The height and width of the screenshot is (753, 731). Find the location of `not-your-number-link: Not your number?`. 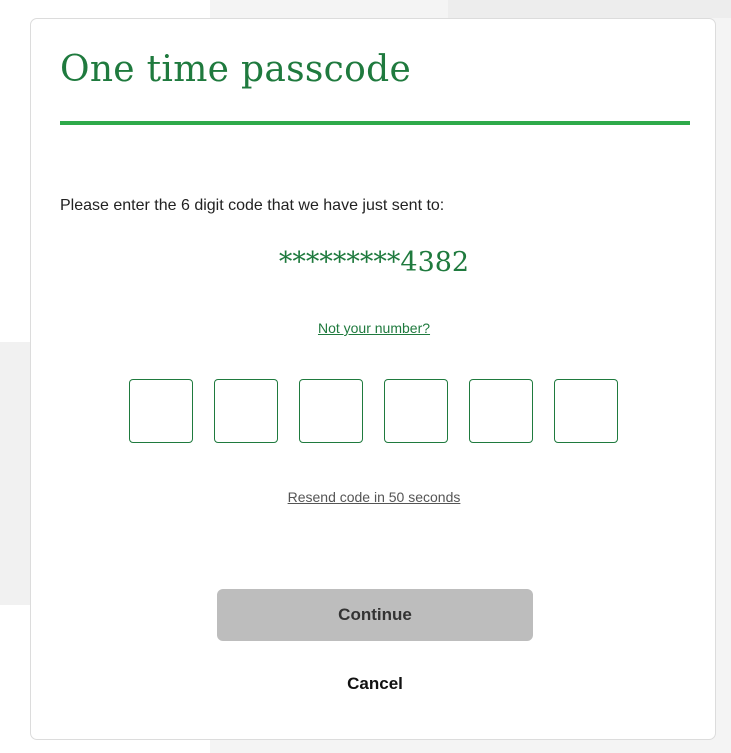

not-your-number-link: Not your number? is located at coordinates (374, 328).